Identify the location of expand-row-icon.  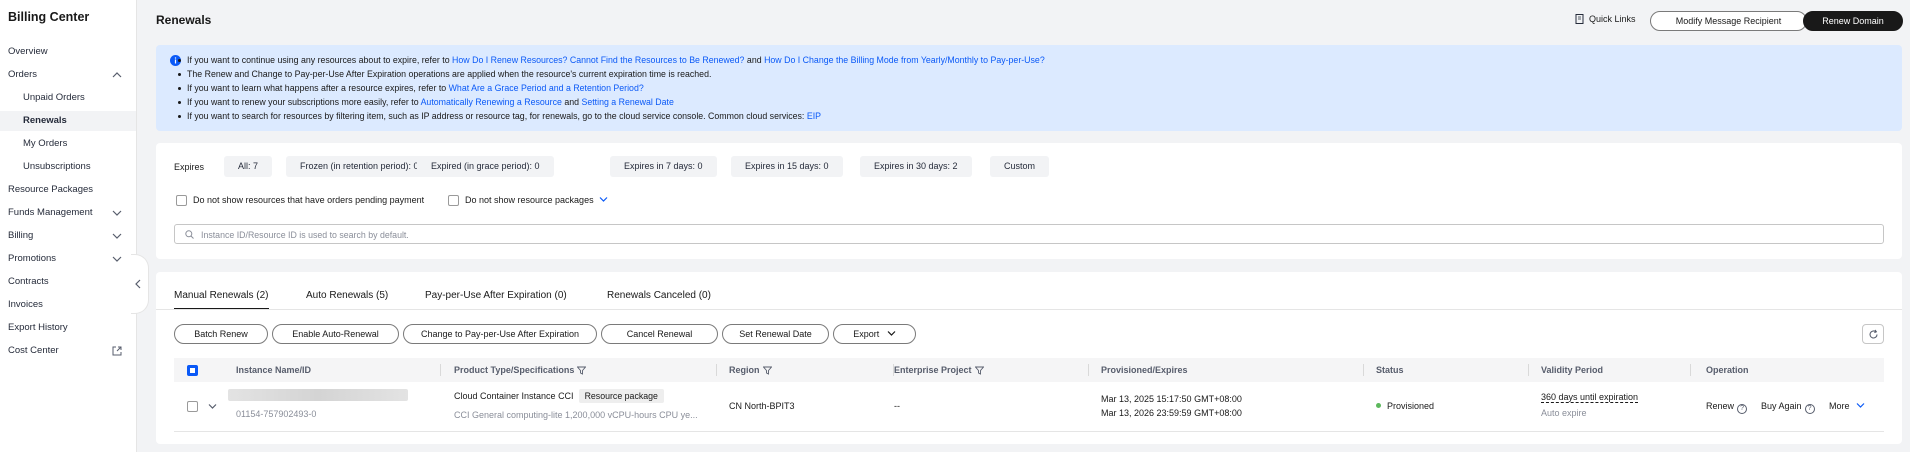
(212, 406).